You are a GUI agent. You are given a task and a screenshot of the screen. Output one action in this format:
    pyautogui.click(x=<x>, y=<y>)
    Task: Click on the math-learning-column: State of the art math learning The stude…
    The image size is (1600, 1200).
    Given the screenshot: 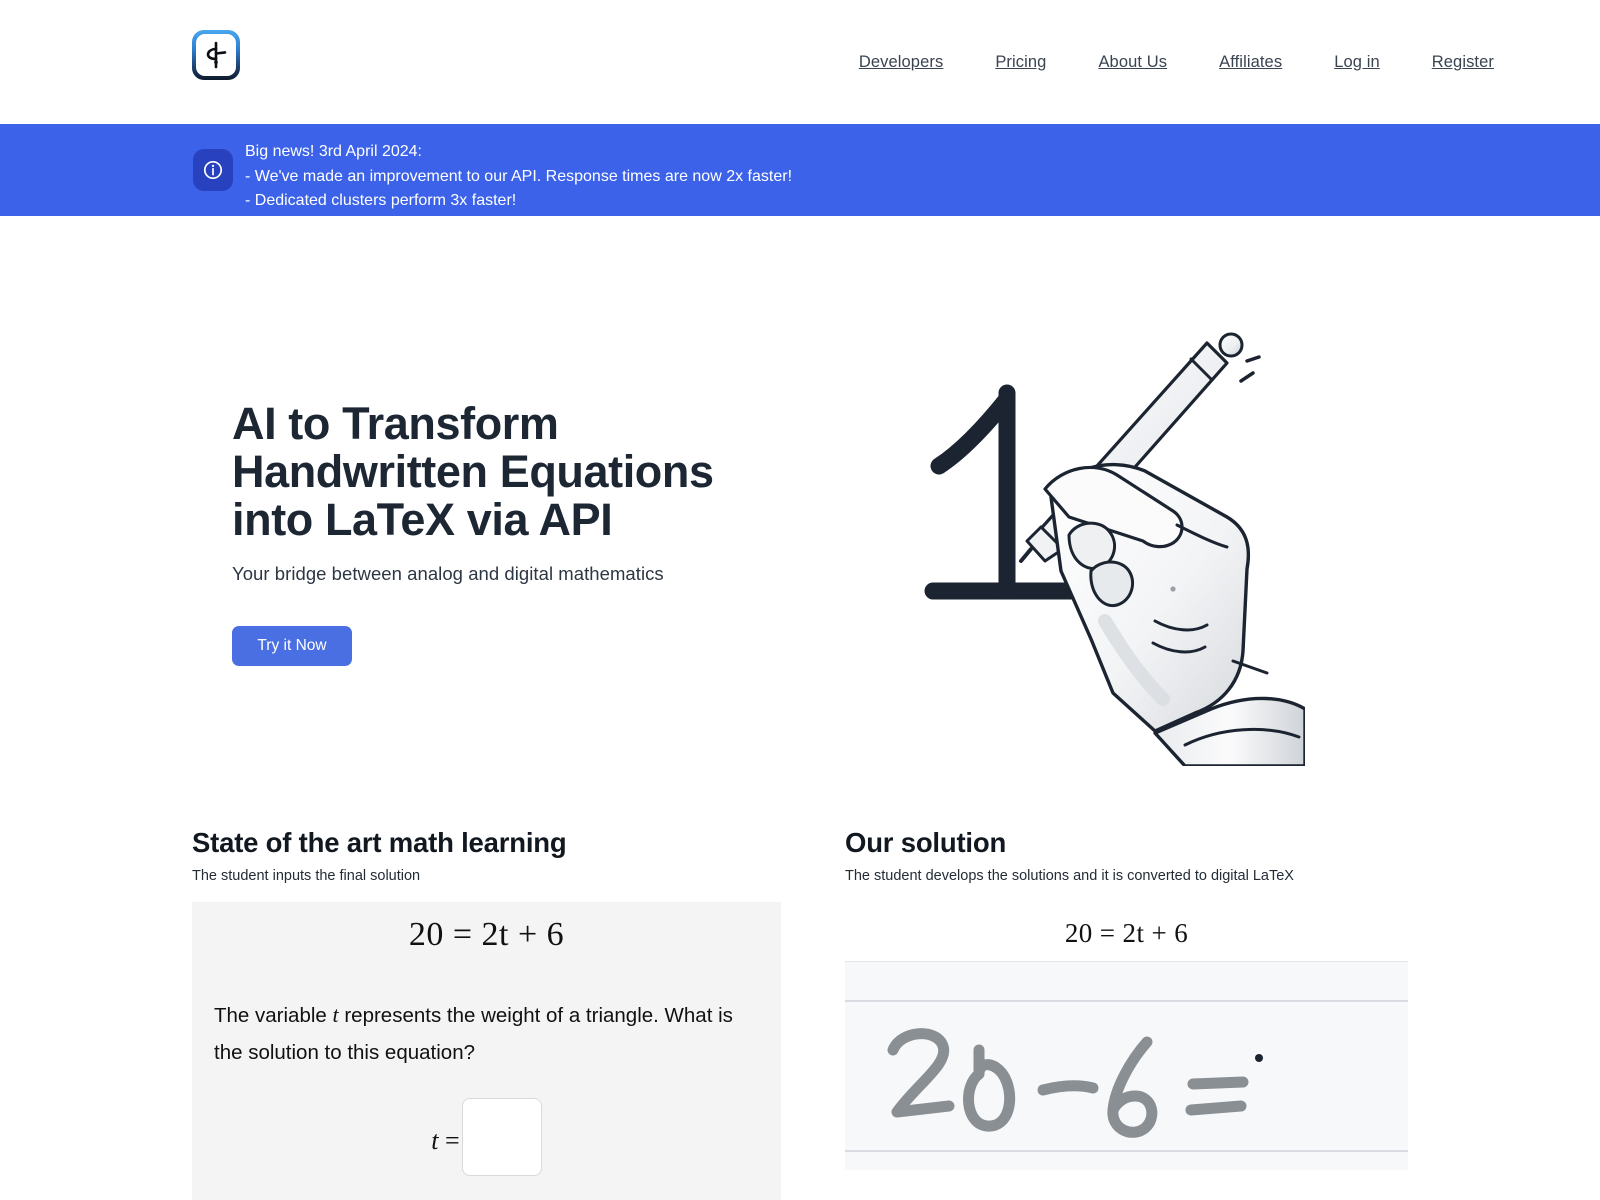 What is the action you would take?
    pyautogui.click(x=487, y=1013)
    